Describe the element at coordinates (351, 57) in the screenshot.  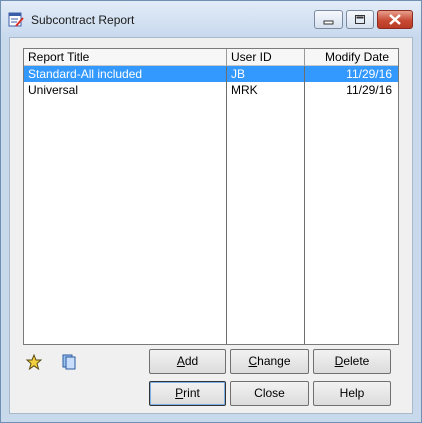
I see `column-header-modify-date: Modify Date` at that location.